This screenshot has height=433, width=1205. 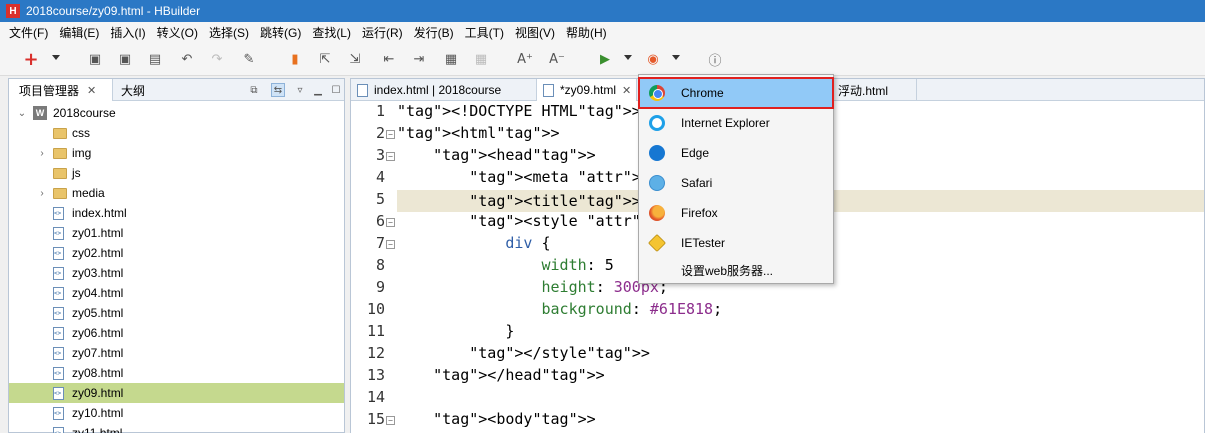 I want to click on tree-file: zy03.html, so click(x=176, y=273).